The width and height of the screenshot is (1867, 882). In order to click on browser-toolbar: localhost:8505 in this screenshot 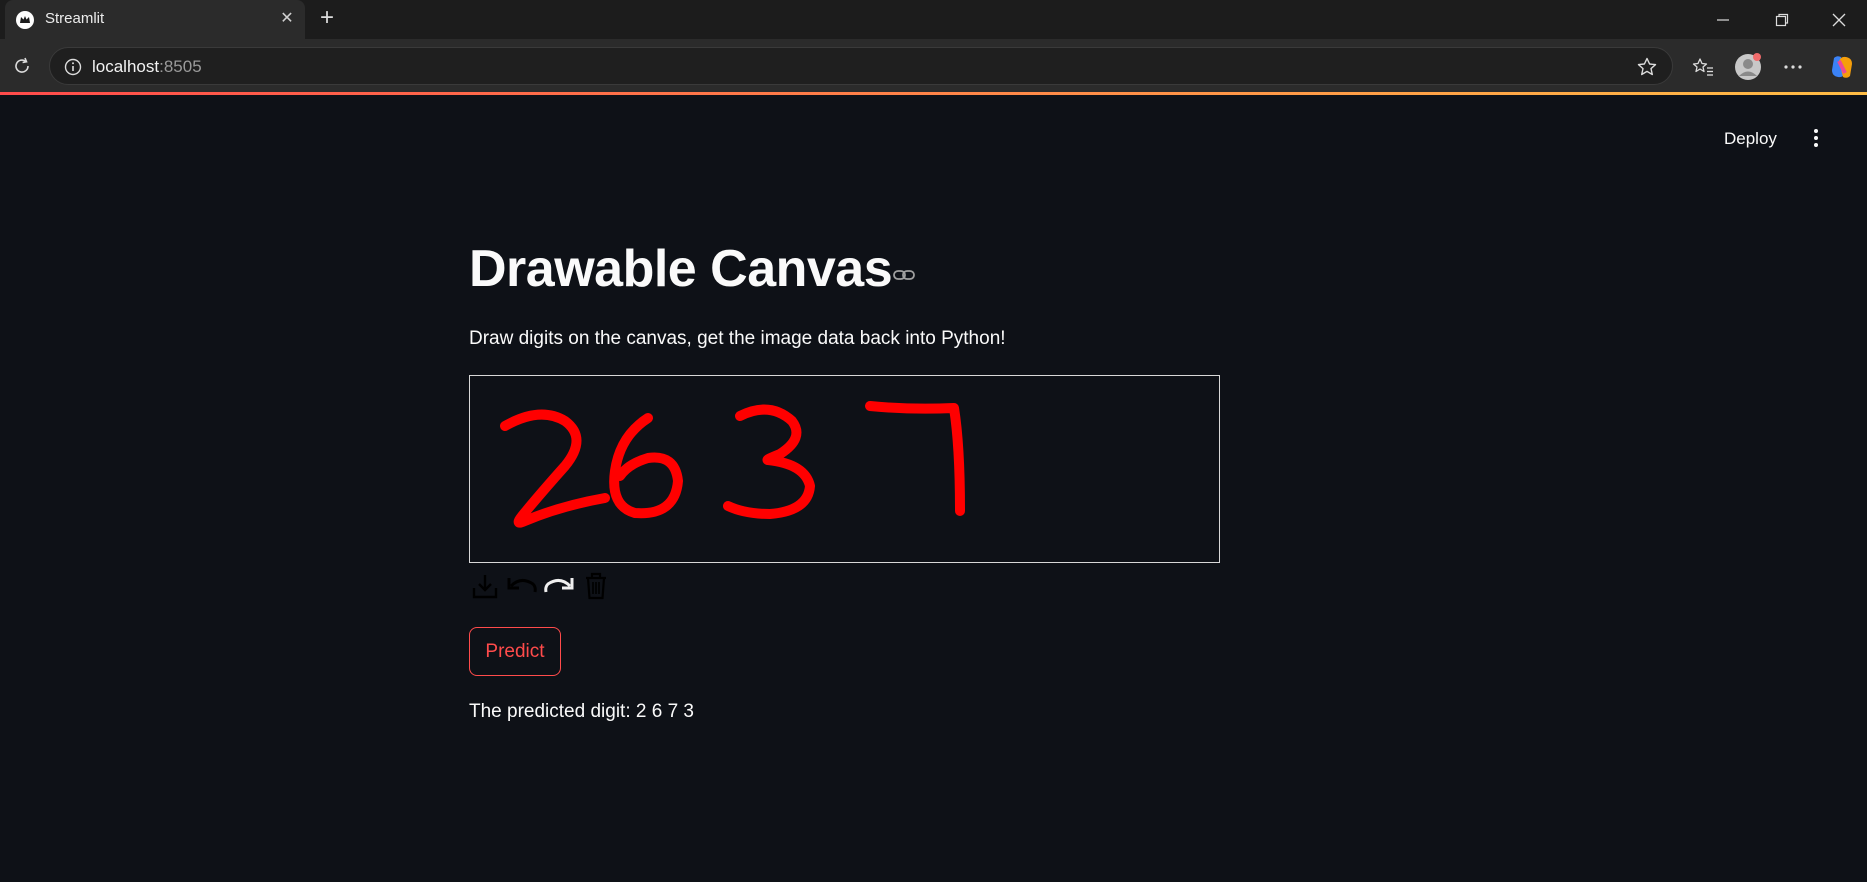, I will do `click(933, 66)`.